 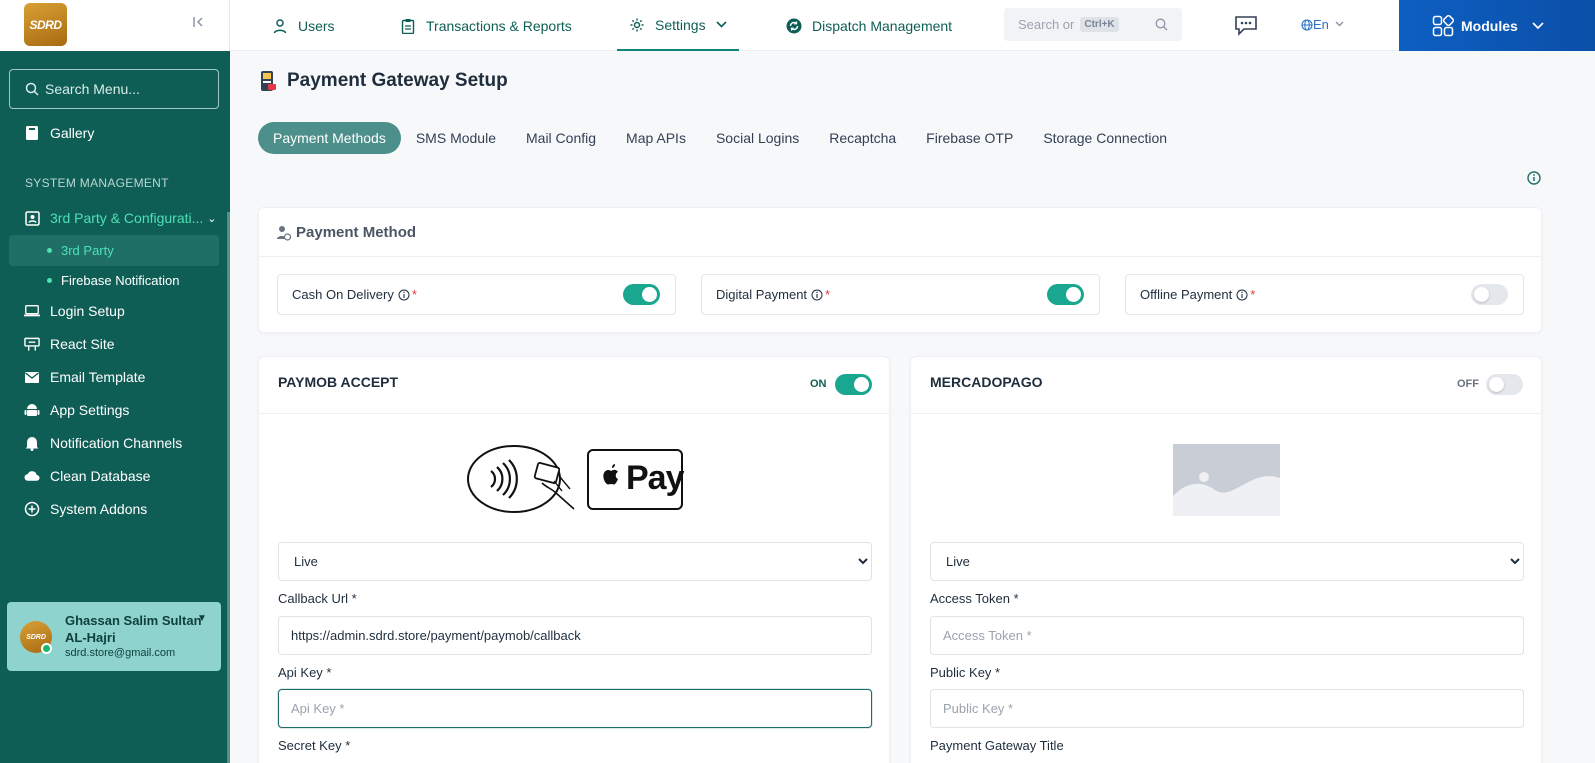 I want to click on modules-button: Modules, so click(x=1497, y=25).